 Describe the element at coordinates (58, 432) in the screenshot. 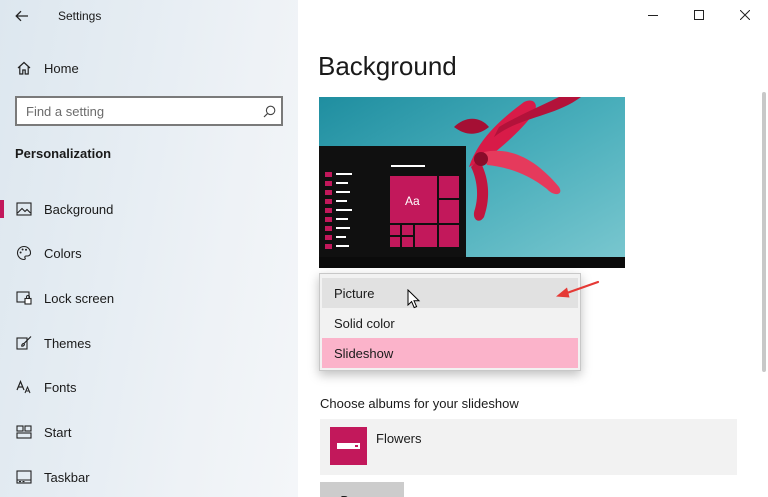

I see `sidebar-item-label: Start` at that location.